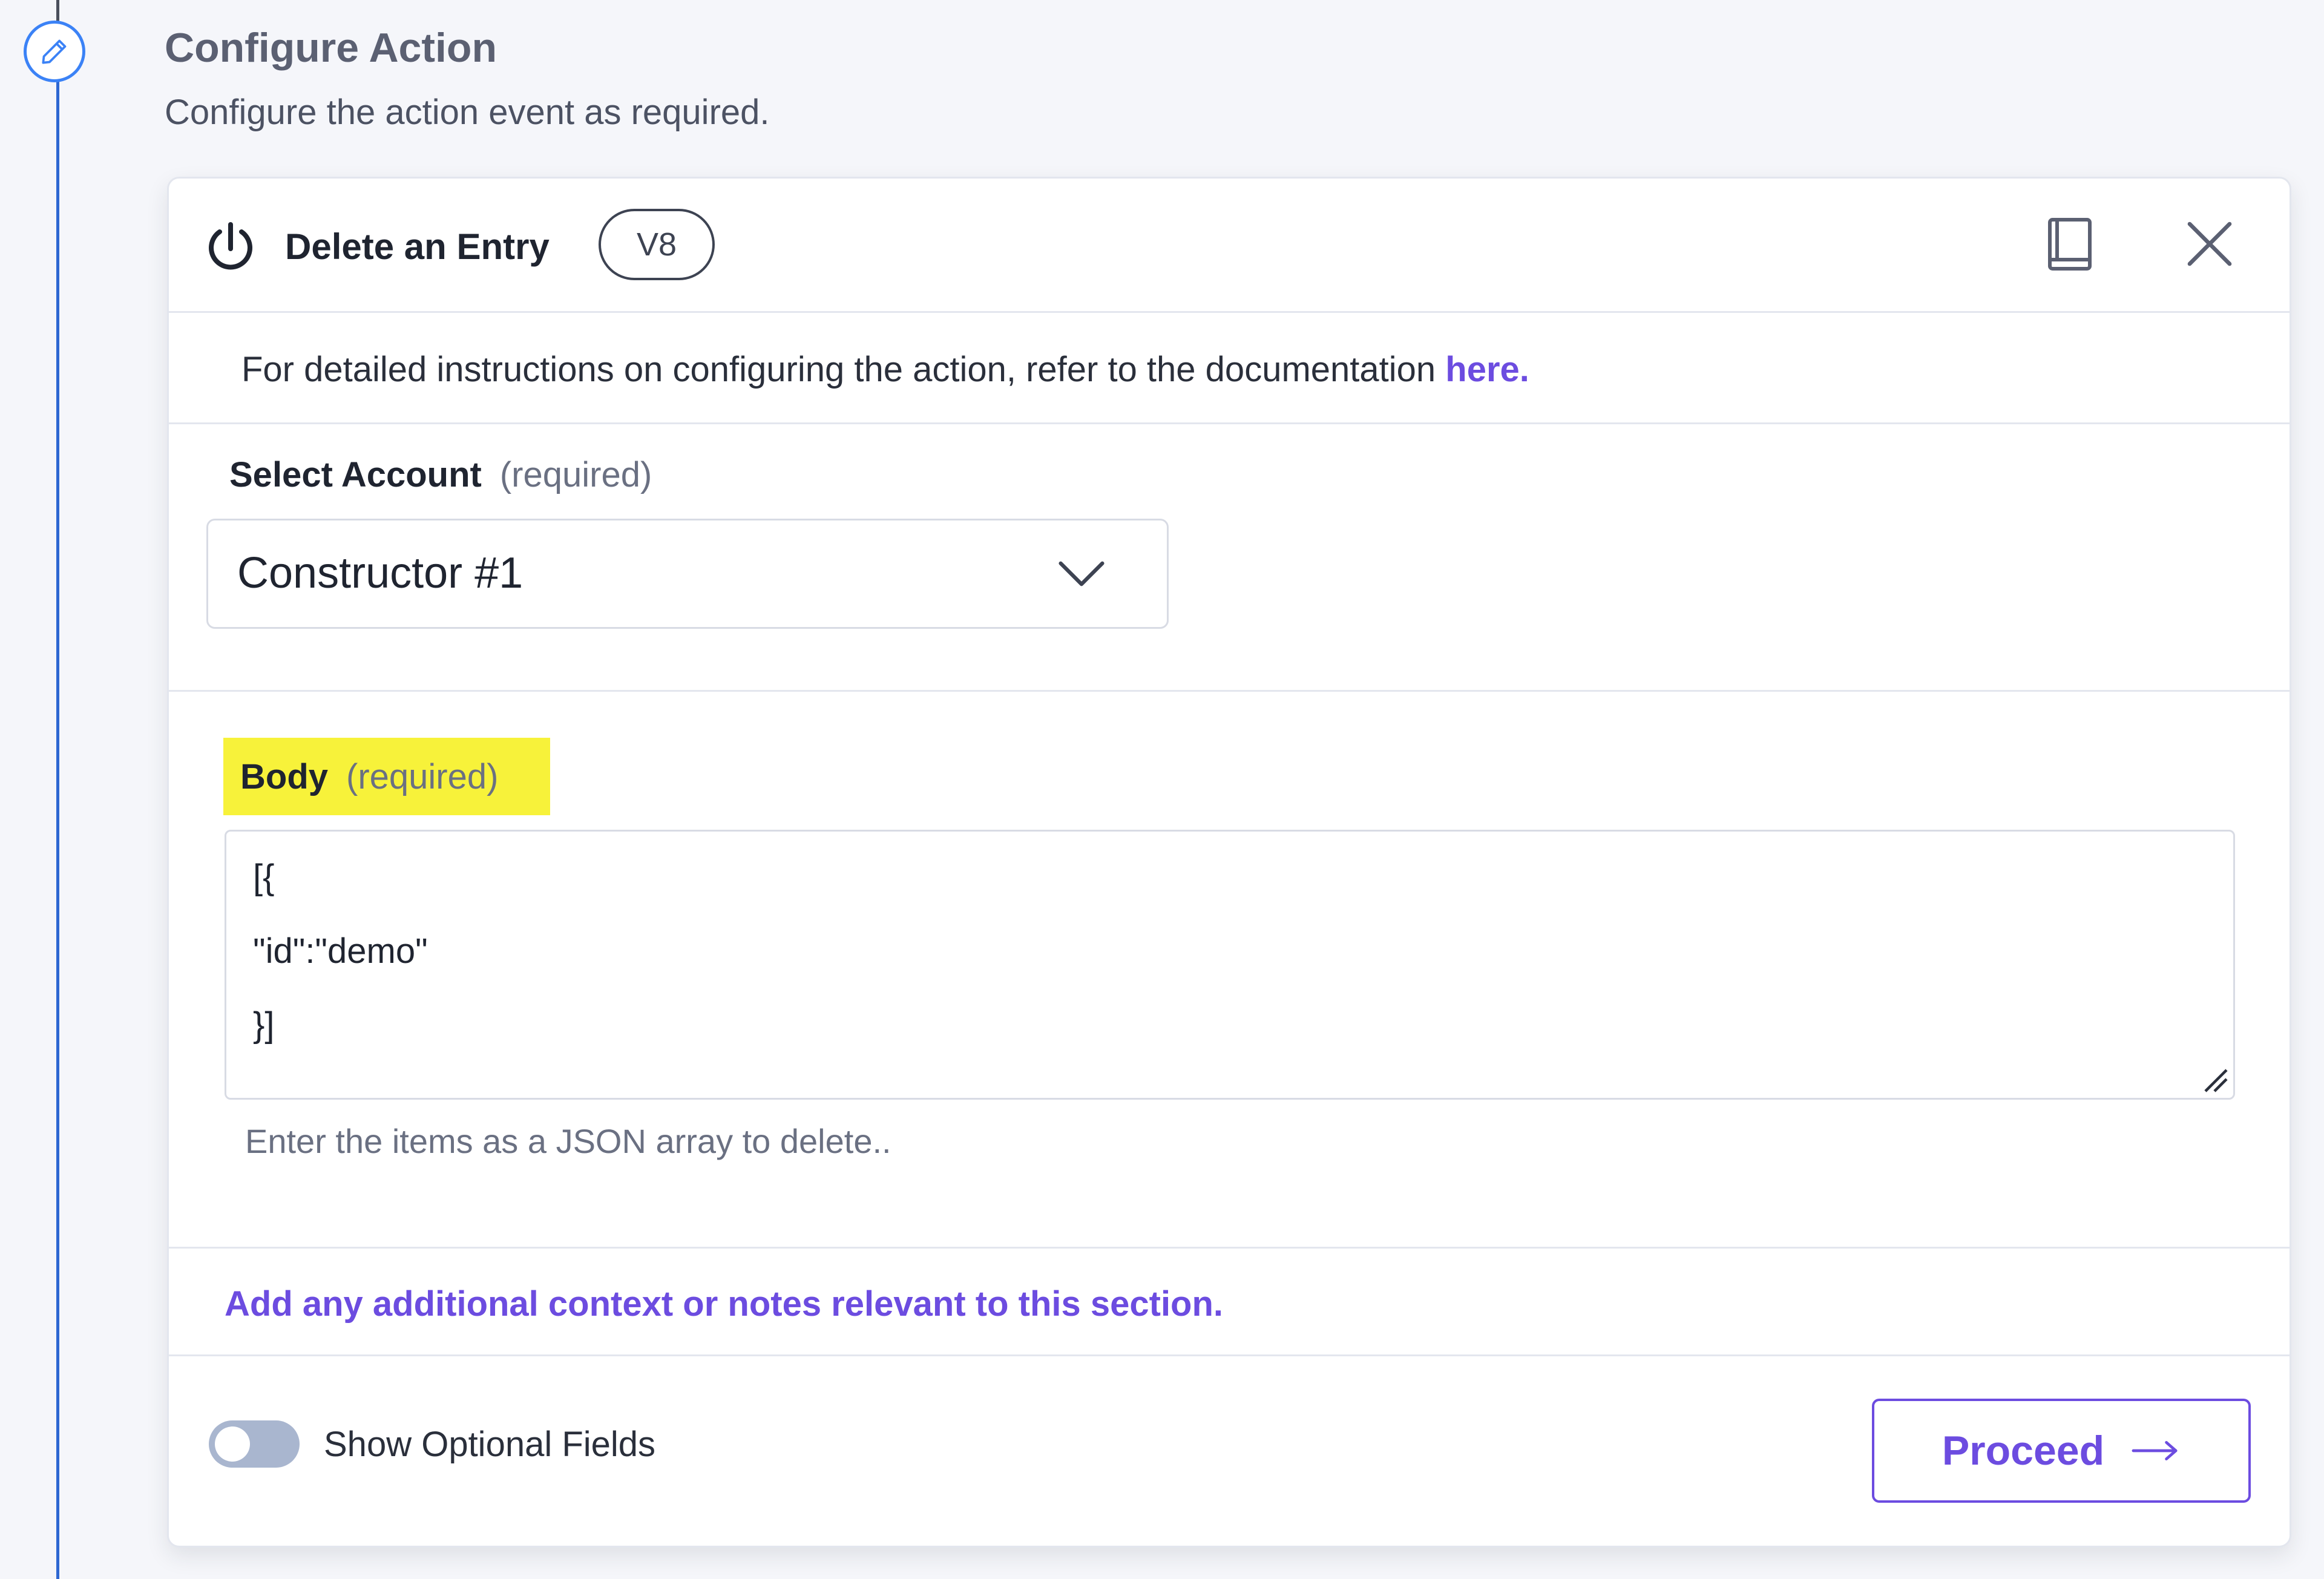 Image resolution: width=2324 pixels, height=1579 pixels. I want to click on close-icon, so click(2209, 243).